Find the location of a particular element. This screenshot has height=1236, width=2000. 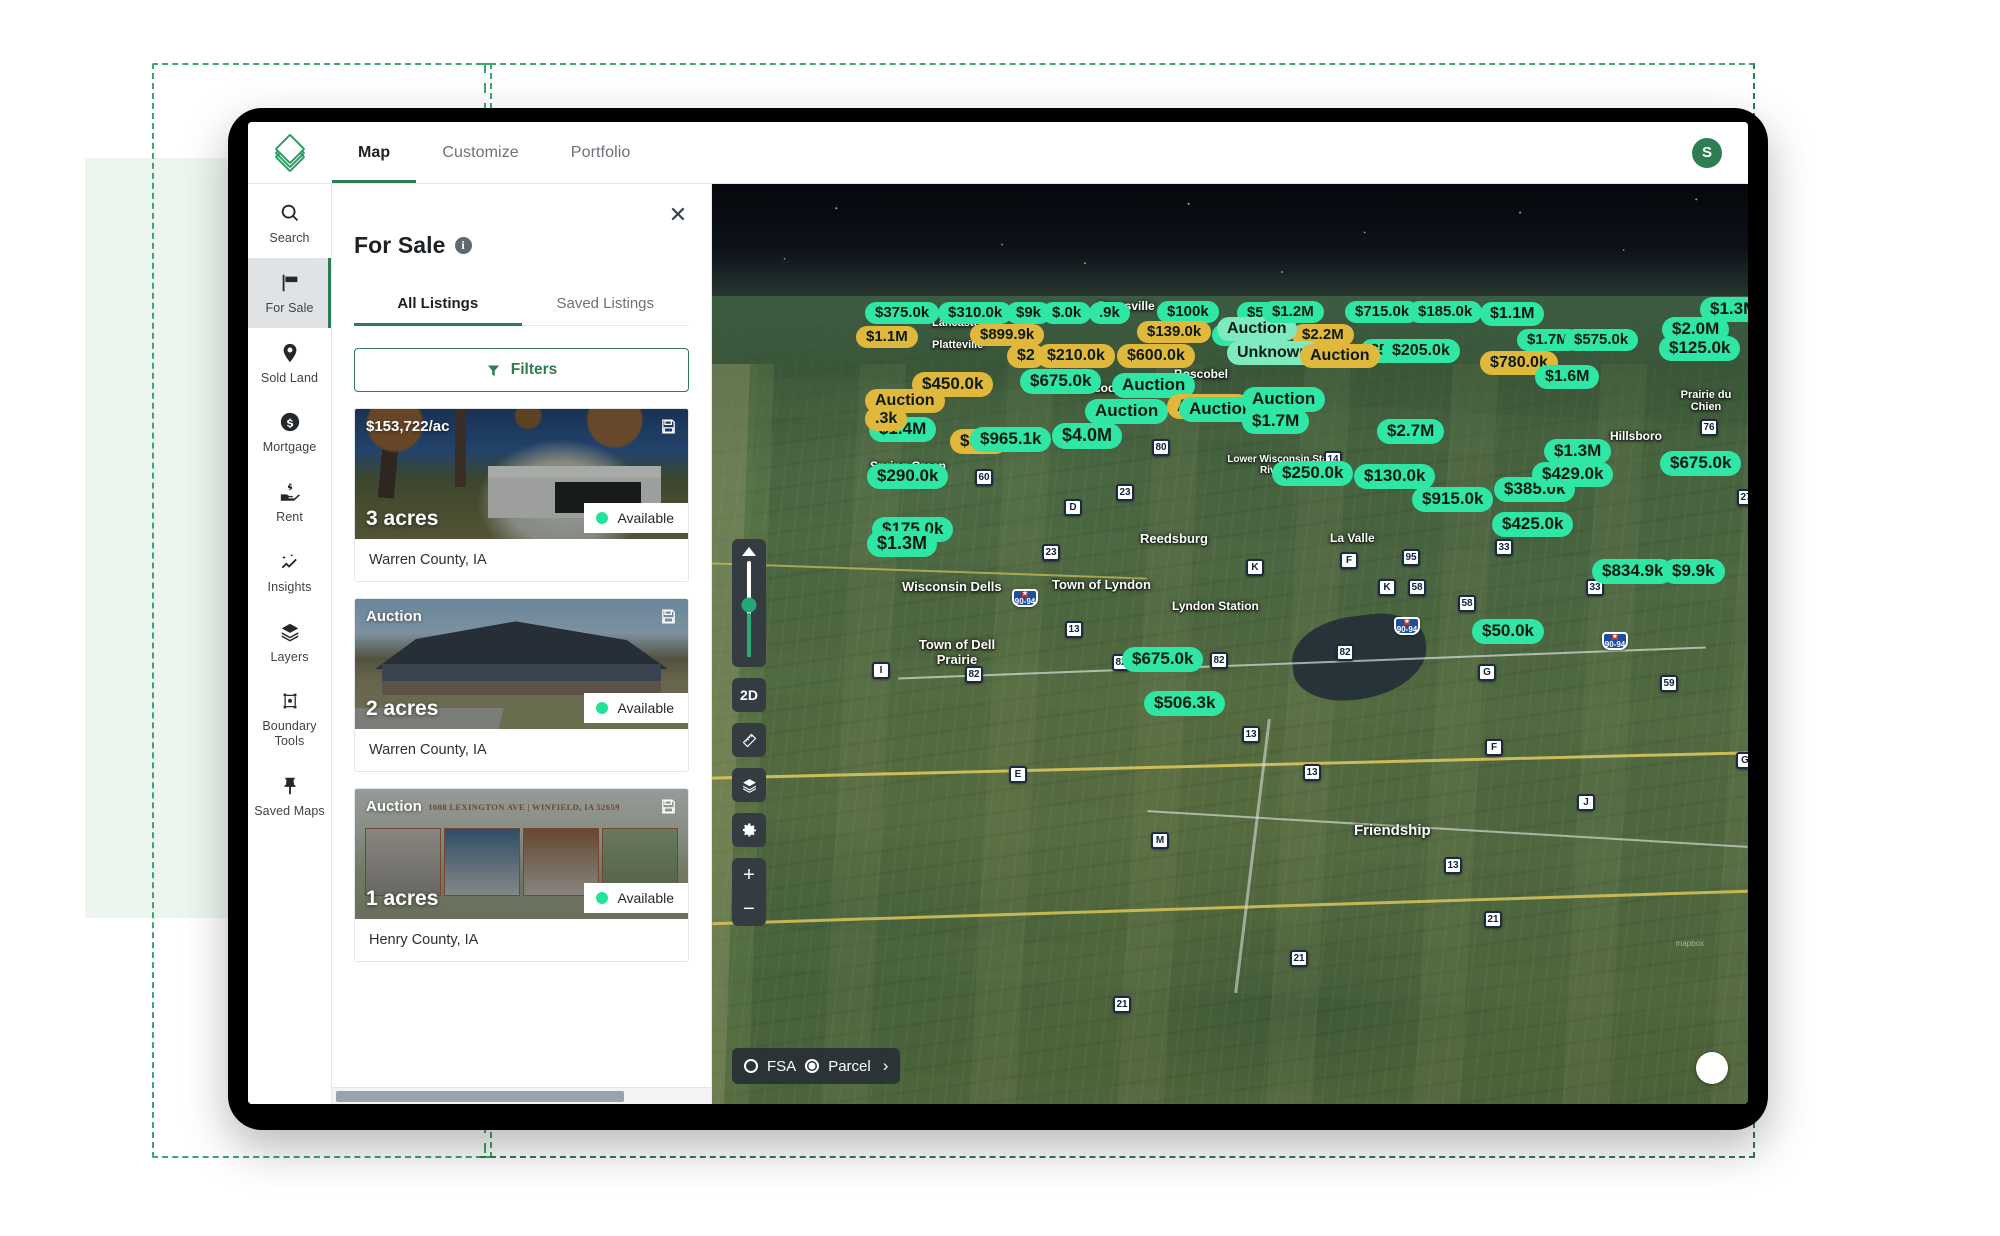

filters-button: Filters is located at coordinates (521, 370).